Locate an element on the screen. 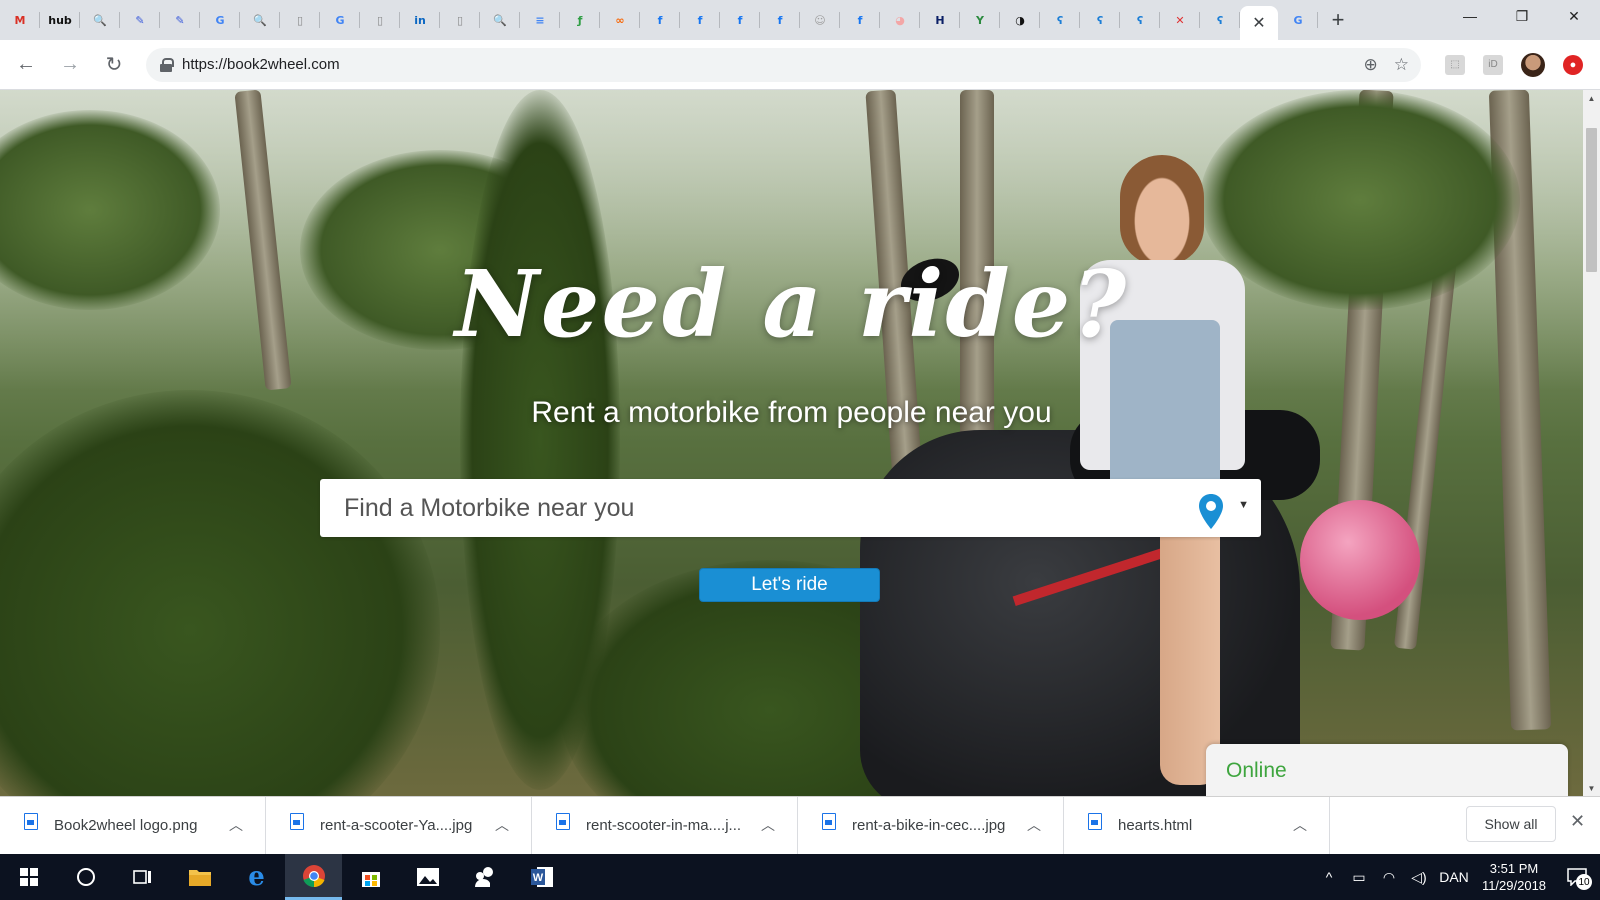 The image size is (1600, 900). file-icon is located at coordinates (297, 821).